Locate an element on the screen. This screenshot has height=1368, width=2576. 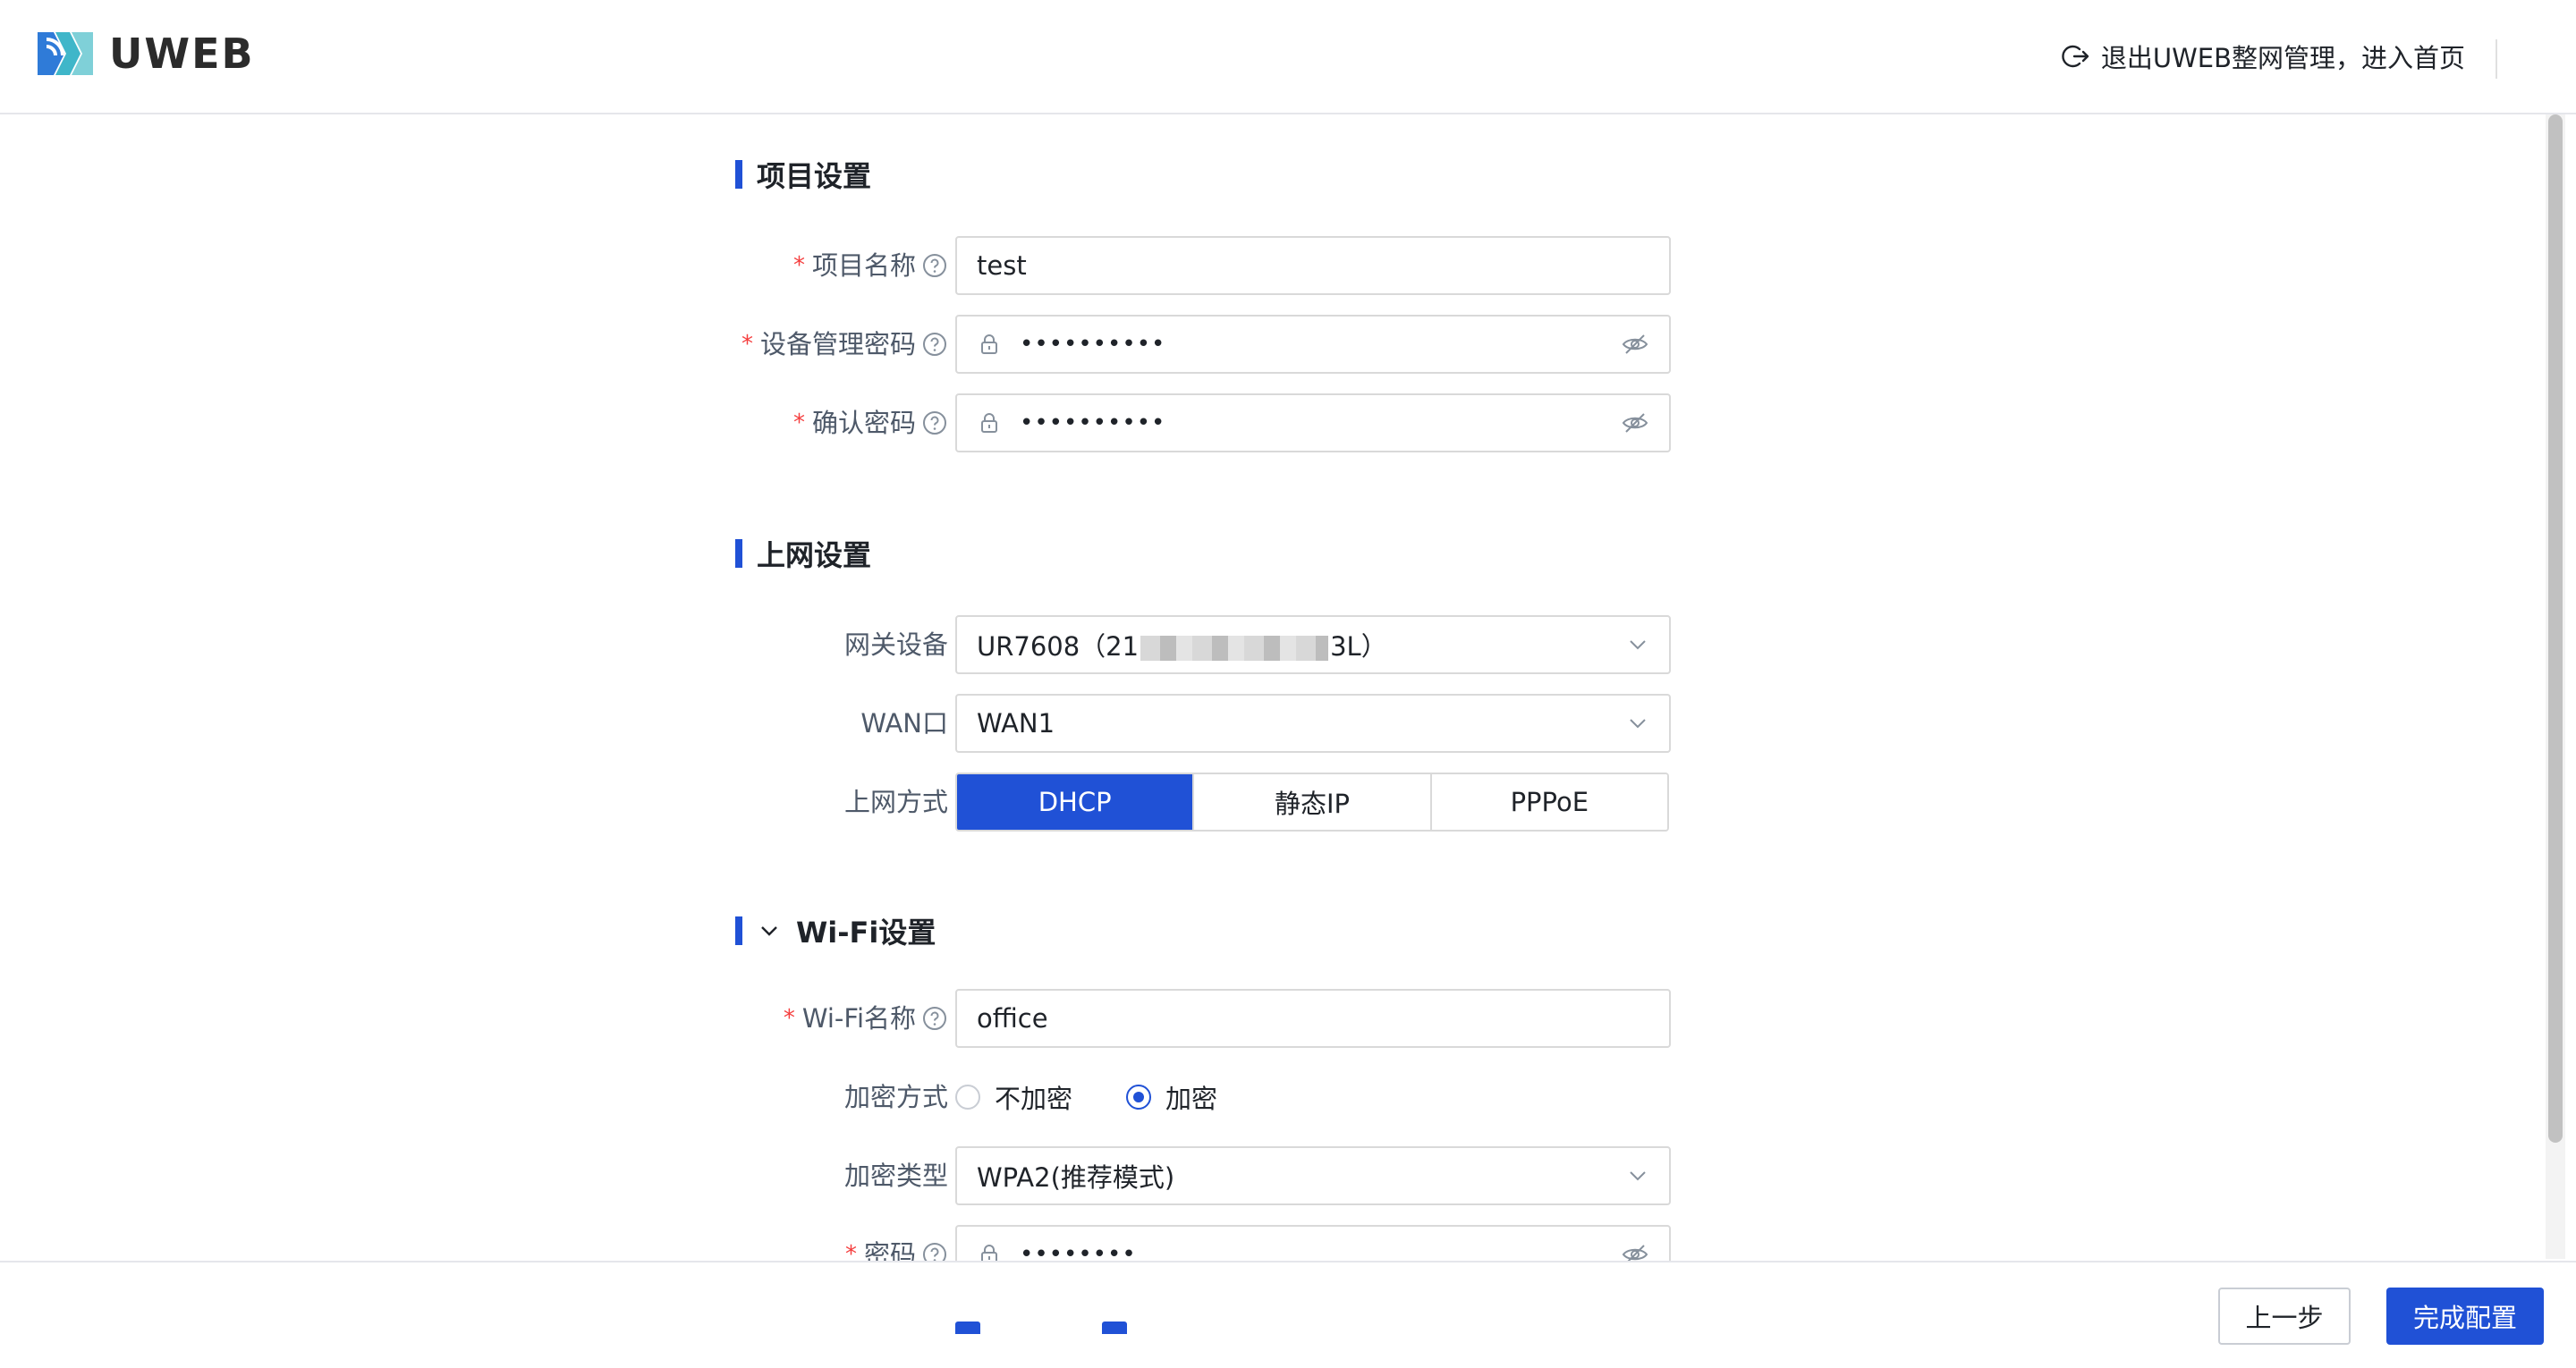
internet-mode-label: 上网方式 is located at coordinates (896, 802).